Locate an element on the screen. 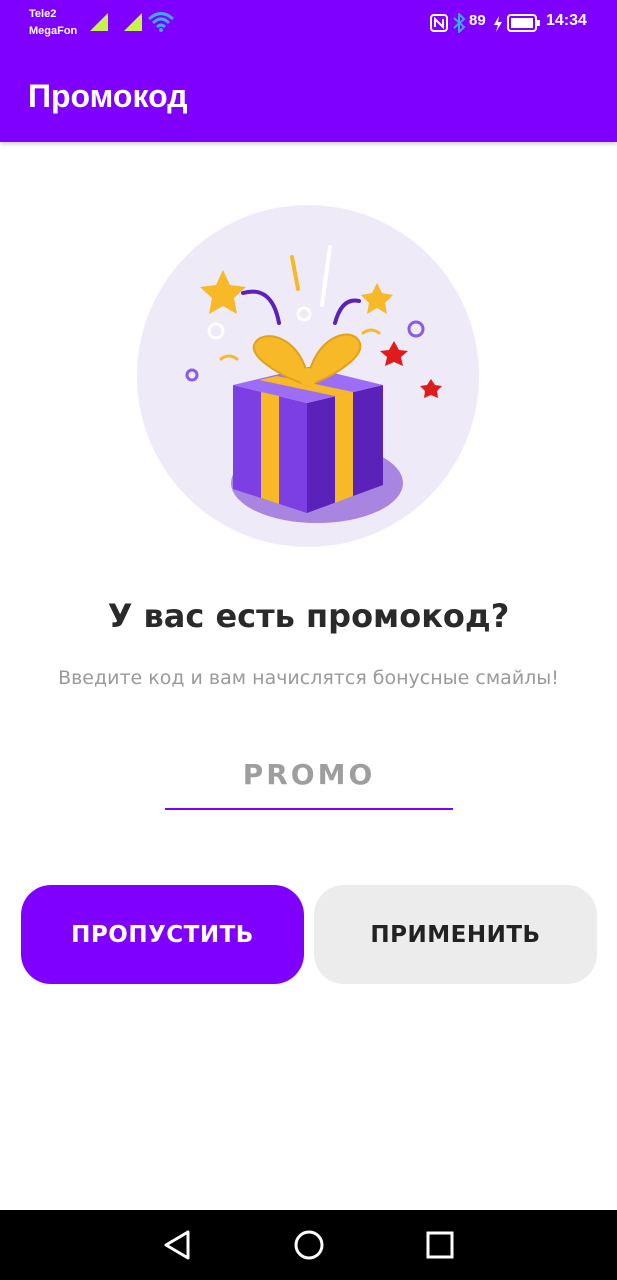 The image size is (617, 1280). clock: 14:34 is located at coordinates (566, 20).